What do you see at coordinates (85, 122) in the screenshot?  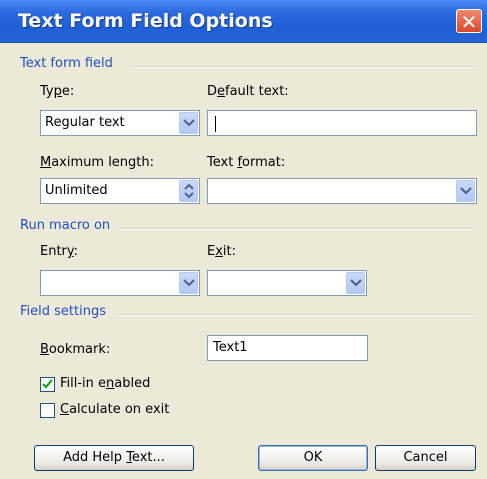 I see `type-select-value: Regular text` at bounding box center [85, 122].